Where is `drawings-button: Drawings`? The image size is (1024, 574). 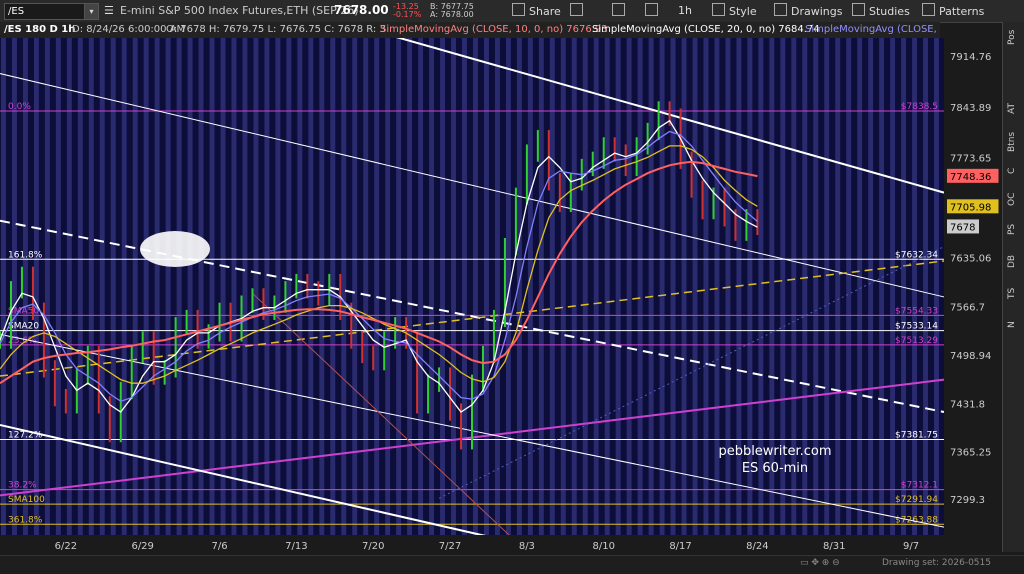 drawings-button: Drawings is located at coordinates (808, 11).